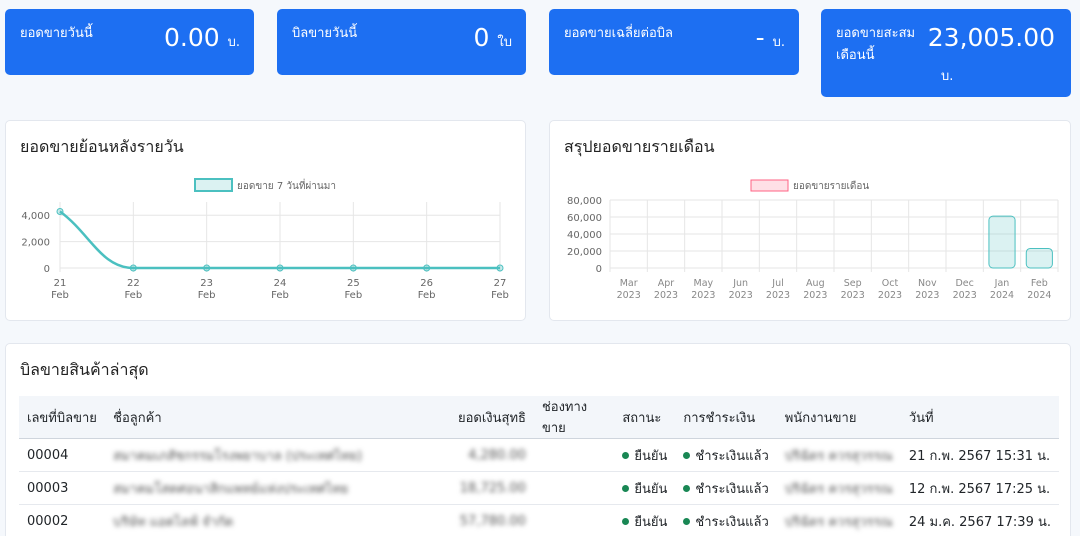 The height and width of the screenshot is (536, 1080). Describe the element at coordinates (979, 417) in the screenshot. I see `col-date: วันที่` at that location.